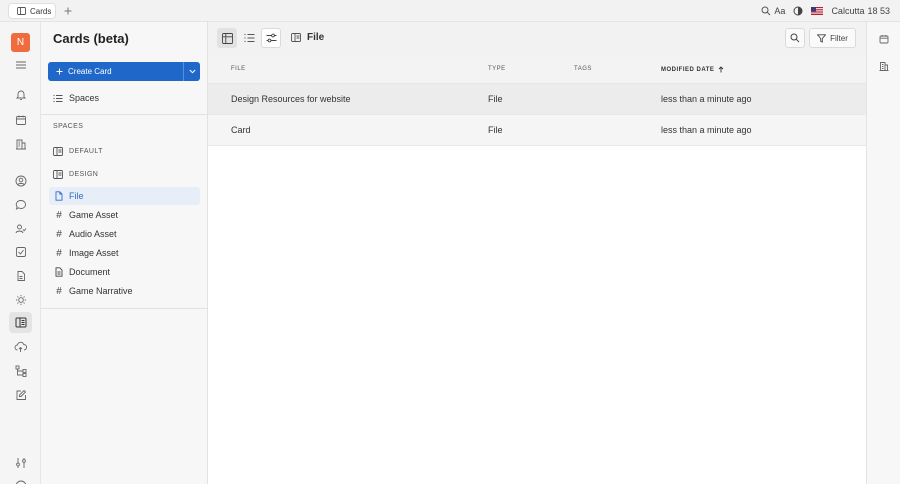  Describe the element at coordinates (878, 11) in the screenshot. I see `clock-time: 18 53` at that location.